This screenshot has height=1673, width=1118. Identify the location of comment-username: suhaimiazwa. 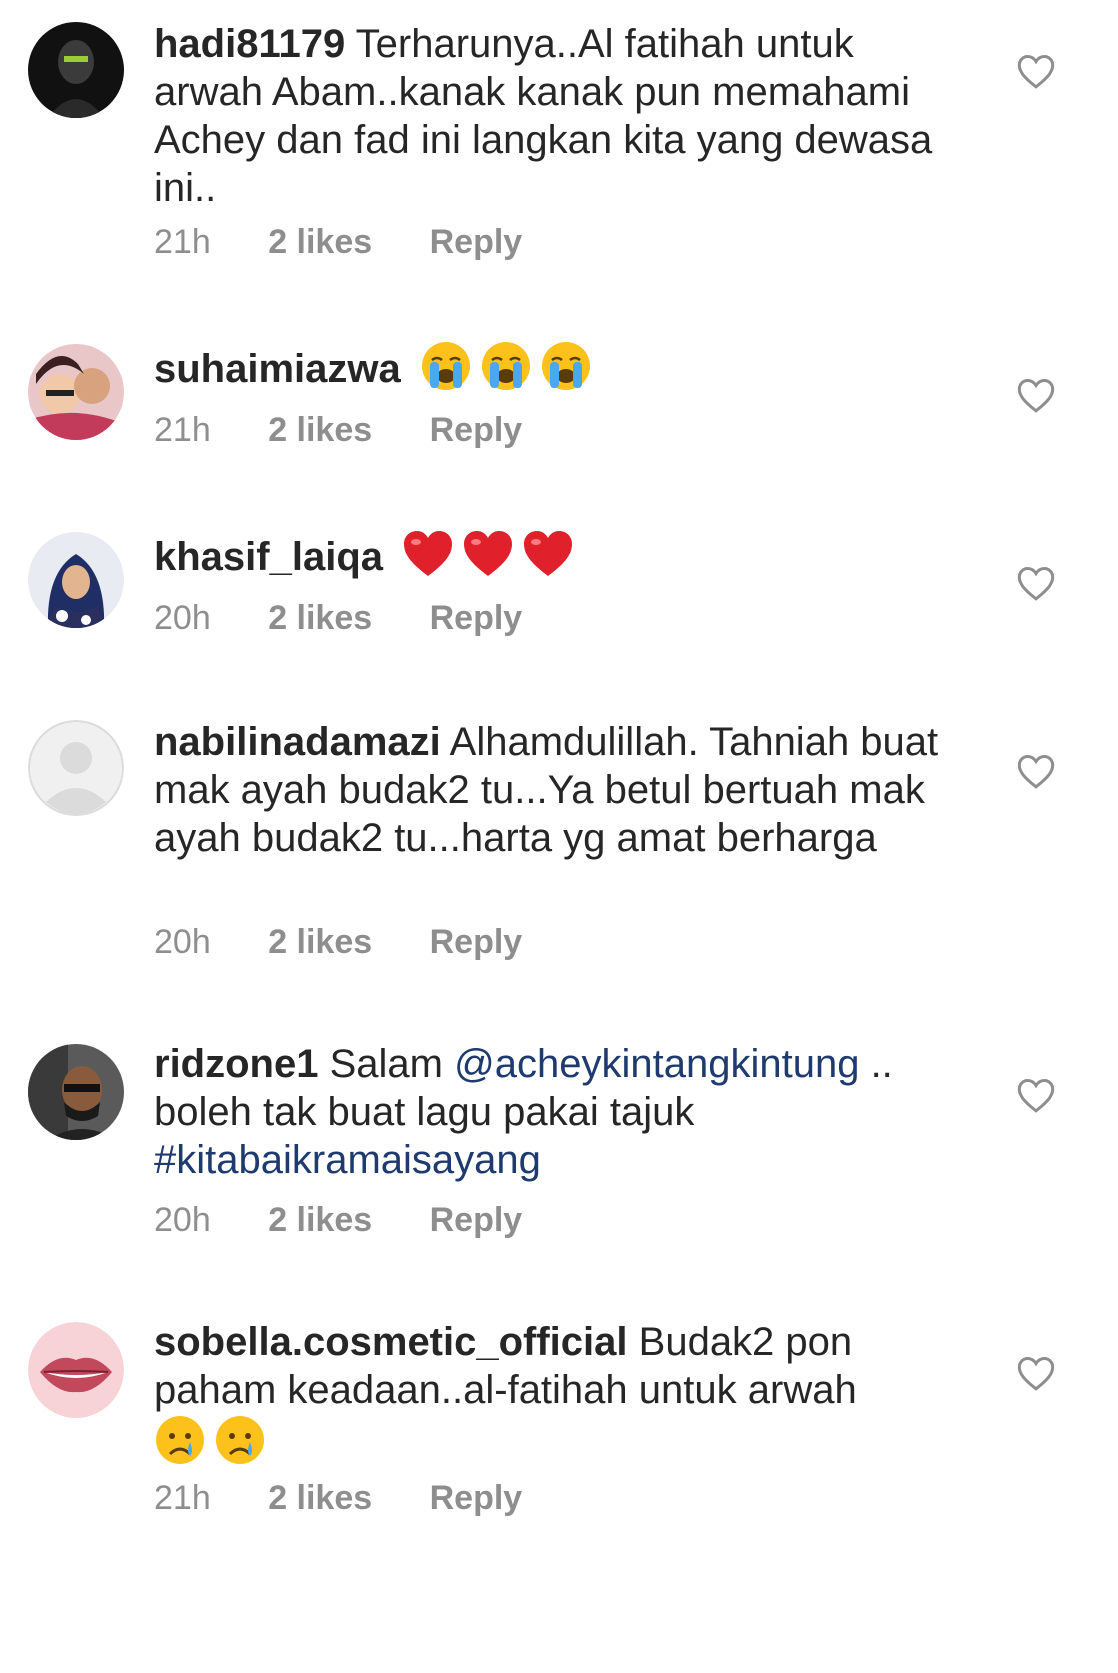
(277, 369).